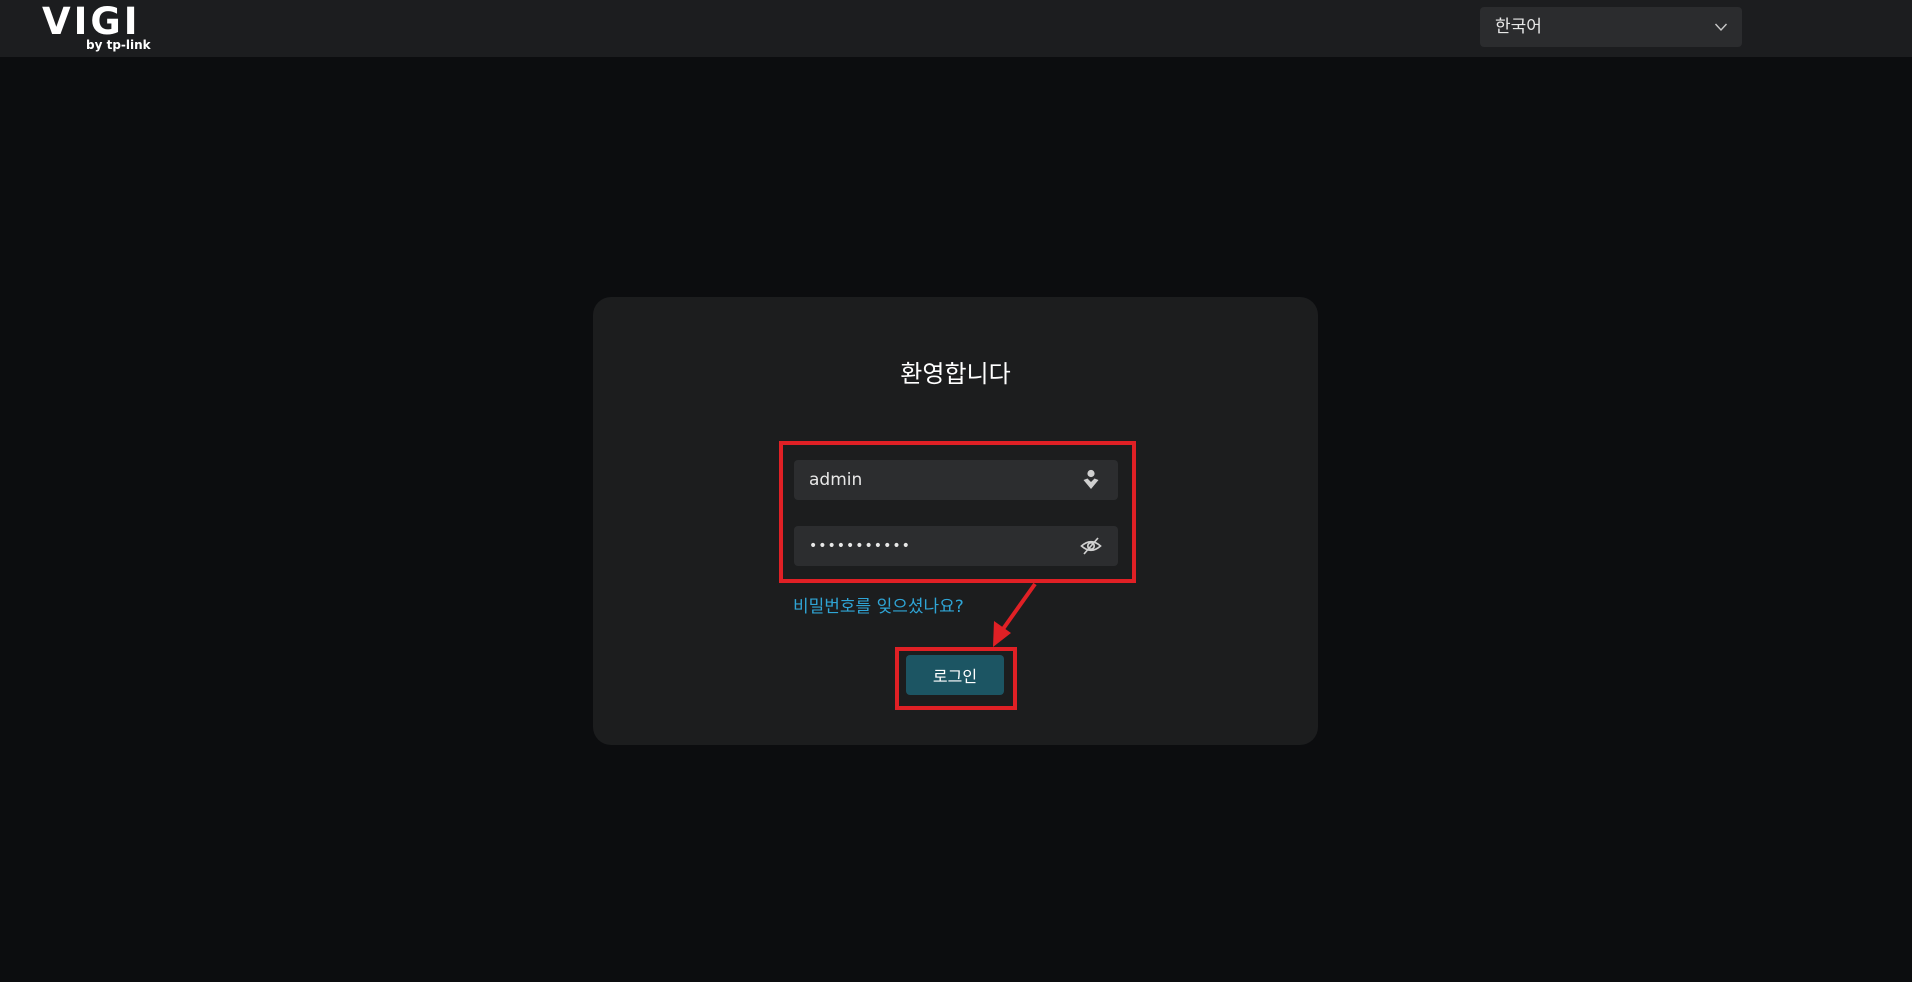  What do you see at coordinates (956, 678) in the screenshot?
I see `login-button-highlight-box` at bounding box center [956, 678].